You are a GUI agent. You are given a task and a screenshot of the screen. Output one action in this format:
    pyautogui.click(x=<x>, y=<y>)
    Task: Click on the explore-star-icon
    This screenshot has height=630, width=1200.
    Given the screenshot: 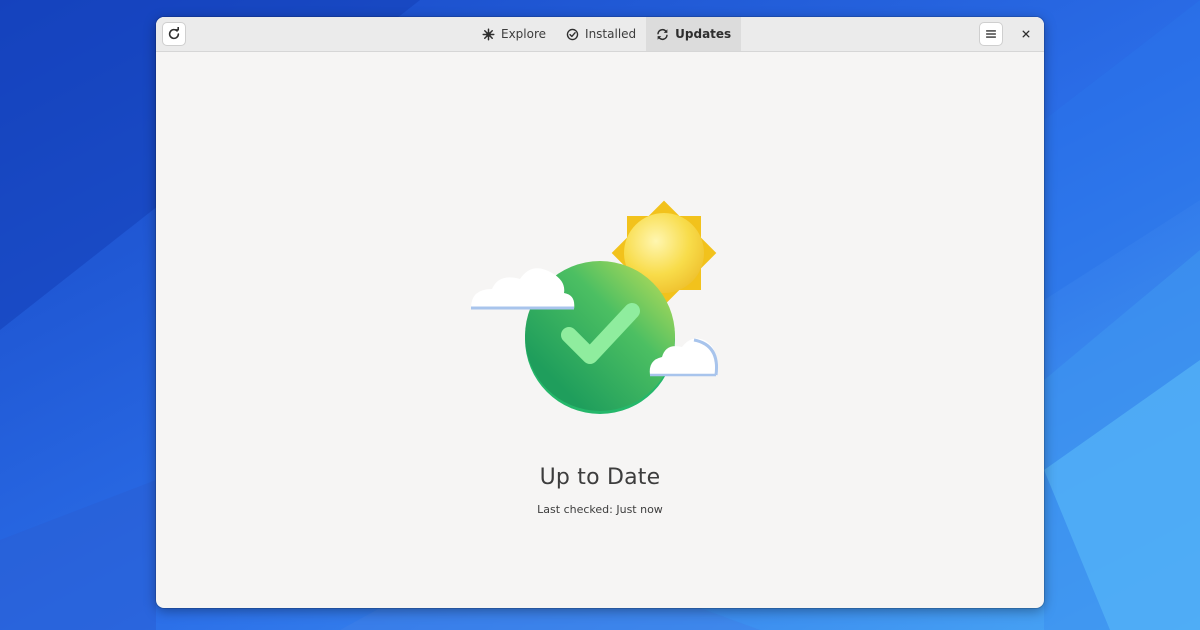 What is the action you would take?
    pyautogui.click(x=488, y=34)
    